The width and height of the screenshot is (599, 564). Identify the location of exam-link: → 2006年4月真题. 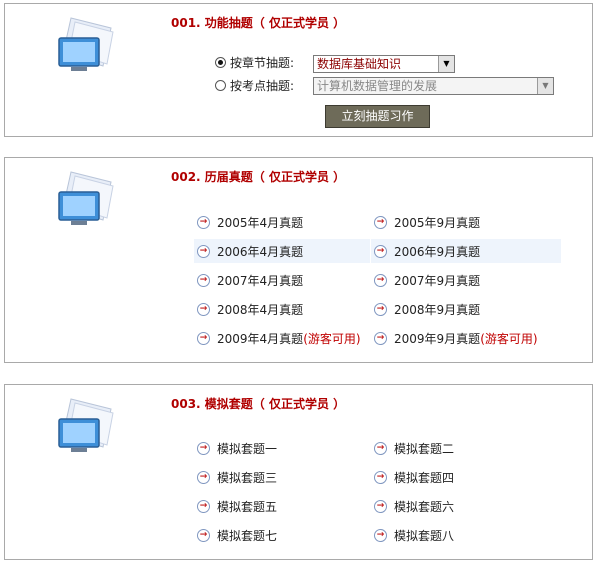
(282, 251).